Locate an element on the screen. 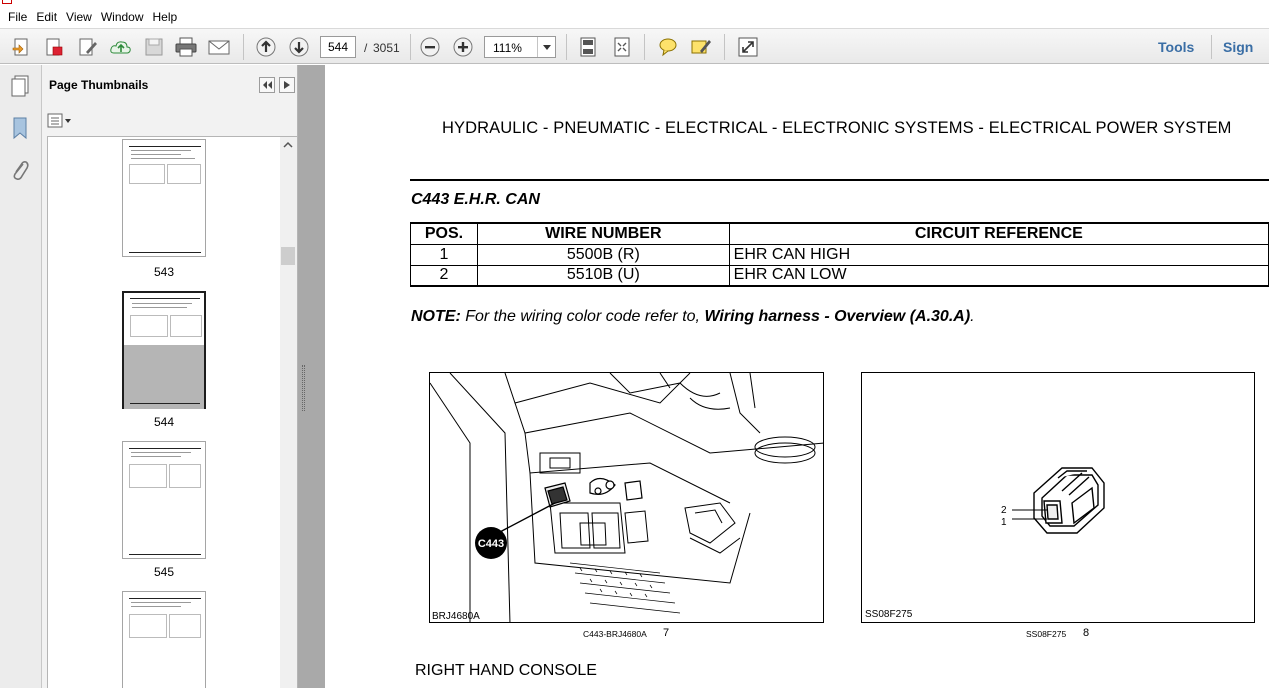 The width and height of the screenshot is (1269, 688). menu-edit: Edit is located at coordinates (46, 17).